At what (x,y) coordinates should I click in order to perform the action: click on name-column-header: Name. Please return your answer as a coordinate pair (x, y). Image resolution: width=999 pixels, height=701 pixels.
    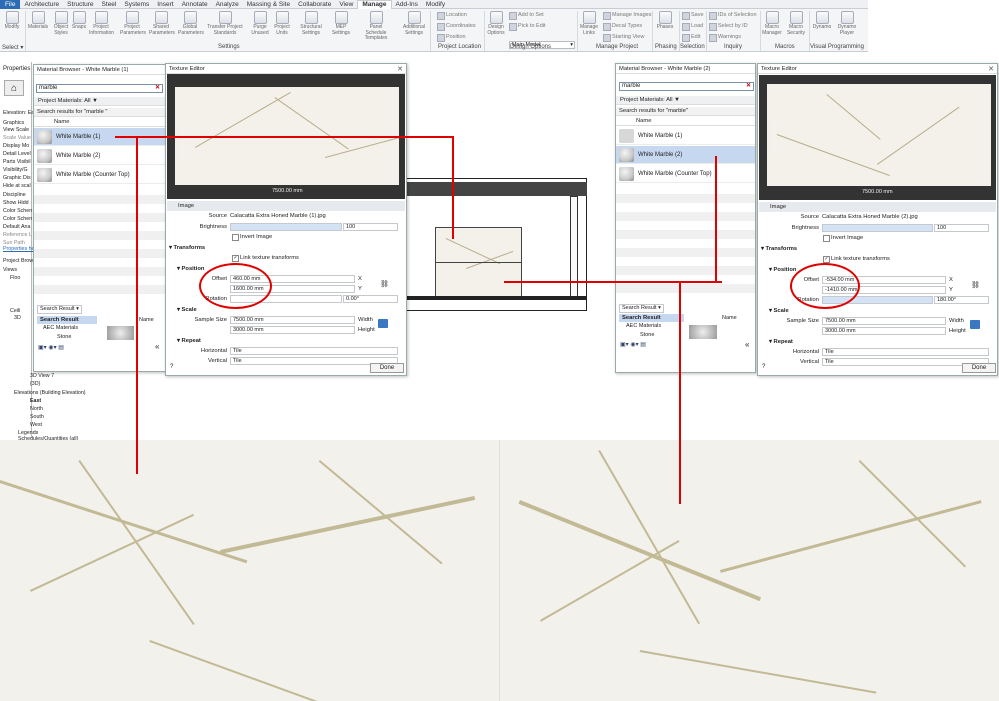
    Looking at the image, I should click on (685, 121).